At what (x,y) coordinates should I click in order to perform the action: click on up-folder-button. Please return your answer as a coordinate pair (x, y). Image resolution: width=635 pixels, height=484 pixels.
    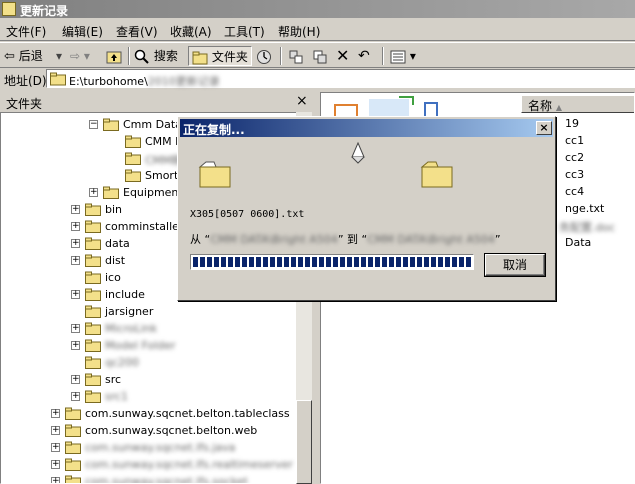
    Looking at the image, I should click on (114, 56).